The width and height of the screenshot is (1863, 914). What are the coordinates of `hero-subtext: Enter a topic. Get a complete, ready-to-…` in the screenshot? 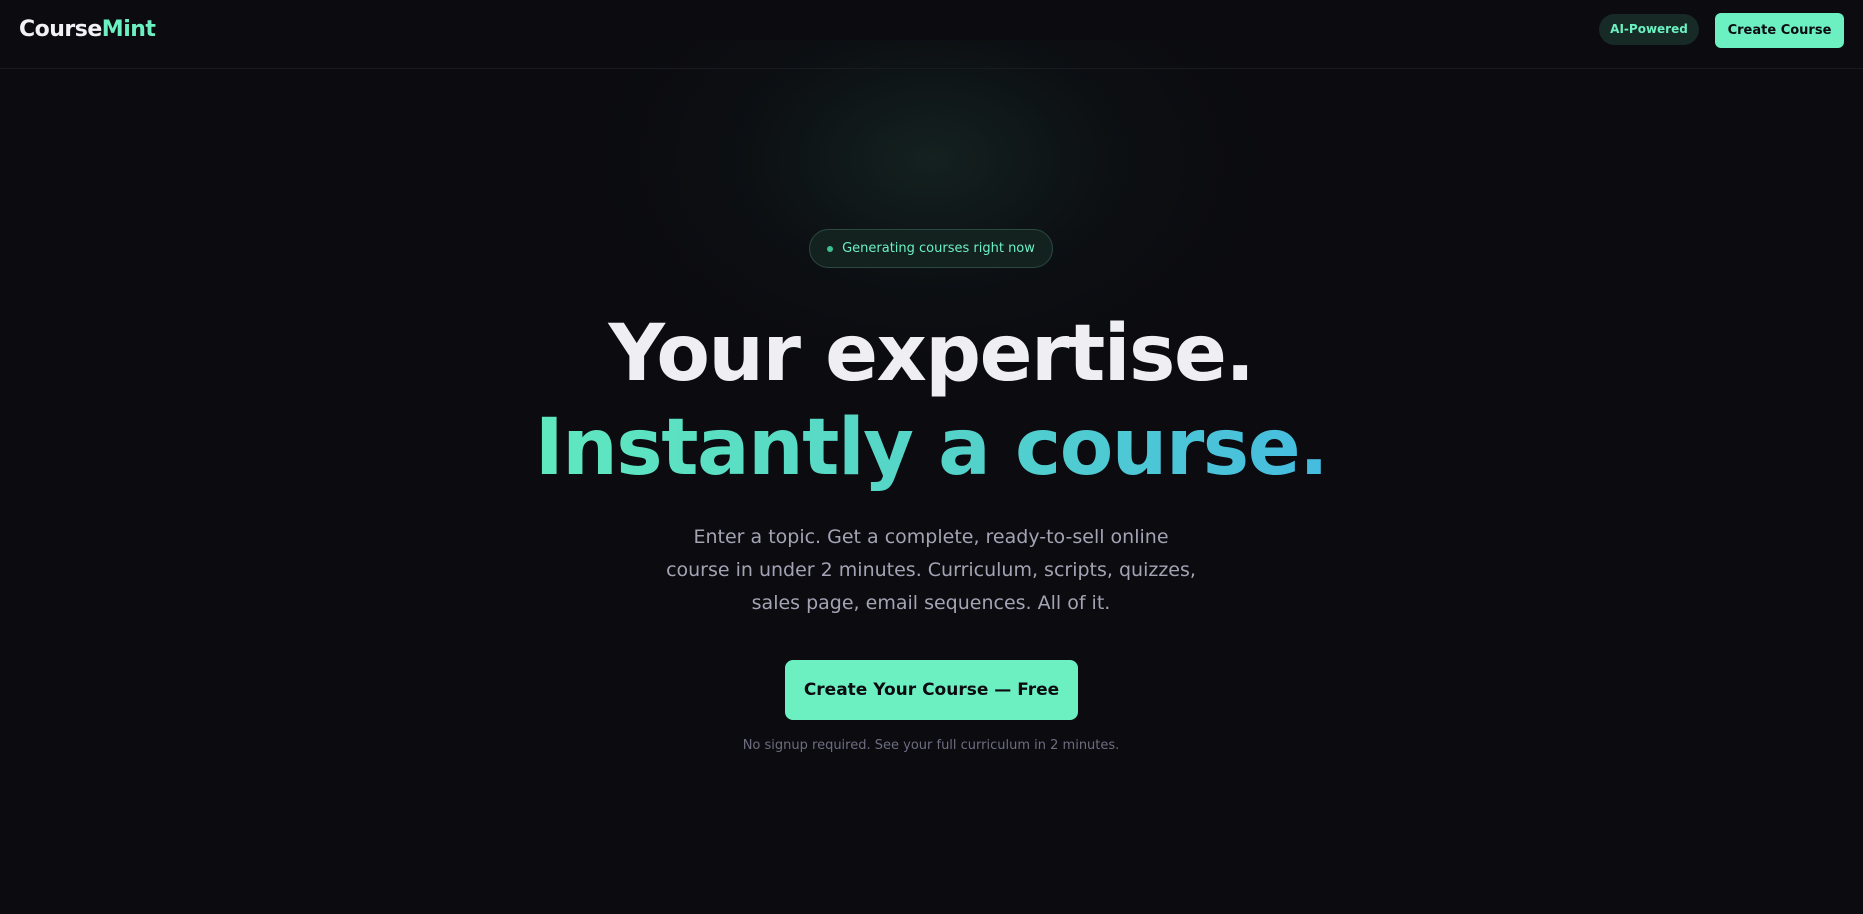 It's located at (931, 570).